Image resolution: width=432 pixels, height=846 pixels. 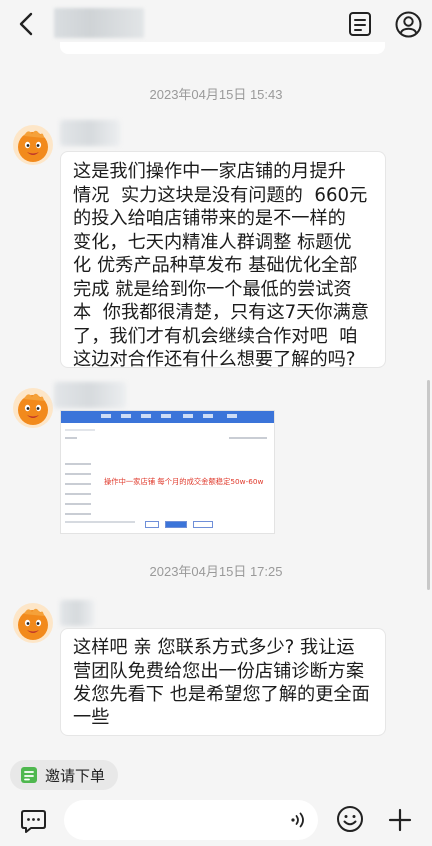 What do you see at coordinates (408, 24) in the screenshot?
I see `profile-icon` at bounding box center [408, 24].